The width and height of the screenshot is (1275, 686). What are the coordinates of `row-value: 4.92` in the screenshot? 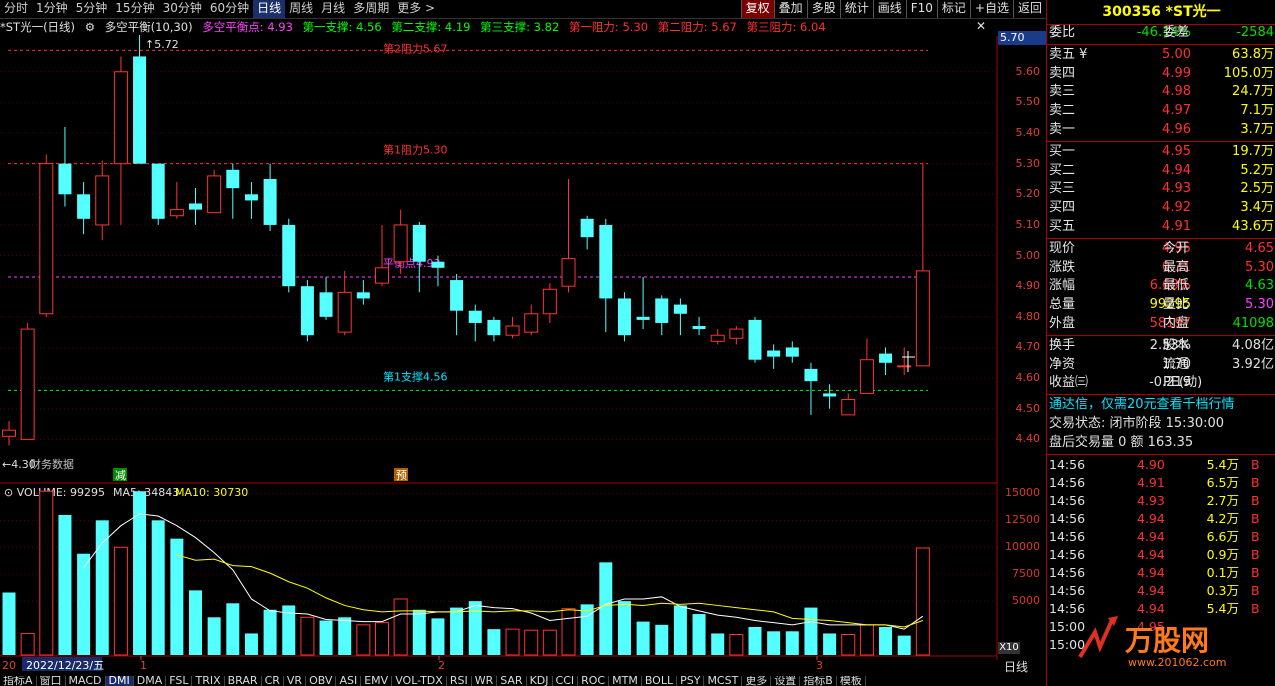 It's located at (1176, 208).